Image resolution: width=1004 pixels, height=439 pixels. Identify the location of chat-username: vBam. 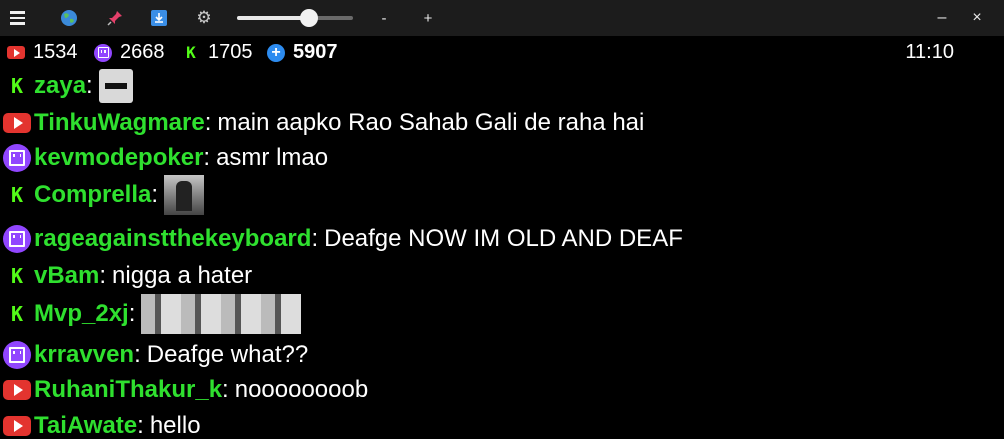
(66, 276).